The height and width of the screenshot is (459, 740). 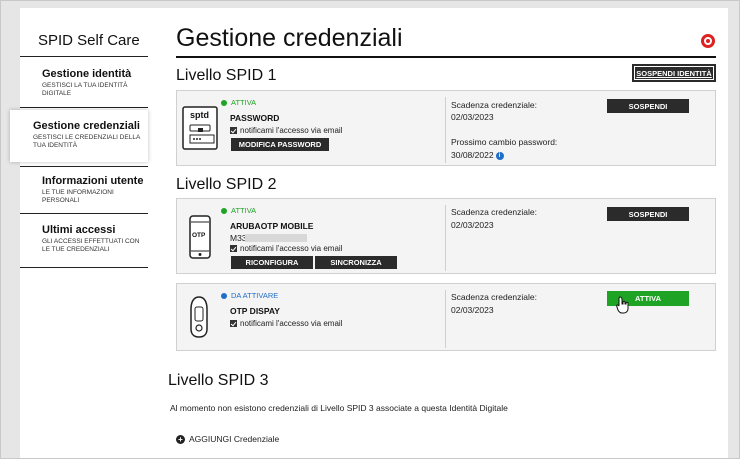 What do you see at coordinates (708, 41) in the screenshot?
I see `help-lifebuoy-icon` at bounding box center [708, 41].